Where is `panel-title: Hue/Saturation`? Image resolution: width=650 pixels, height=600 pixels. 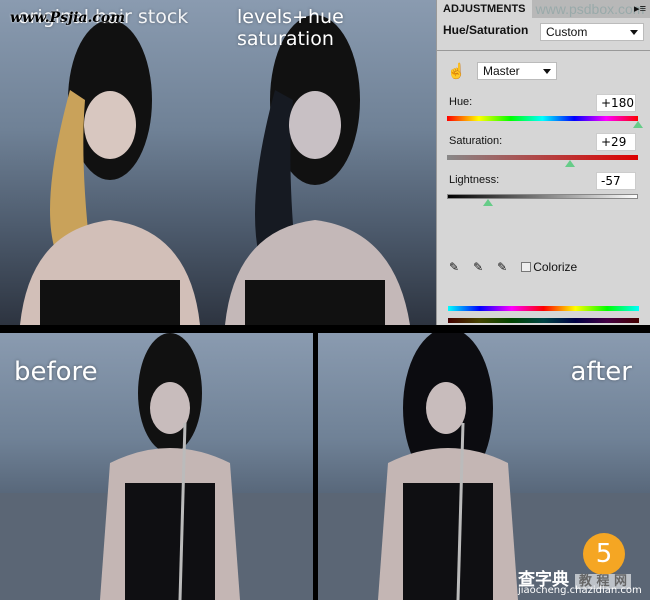
panel-title: Hue/Saturation is located at coordinates (486, 30).